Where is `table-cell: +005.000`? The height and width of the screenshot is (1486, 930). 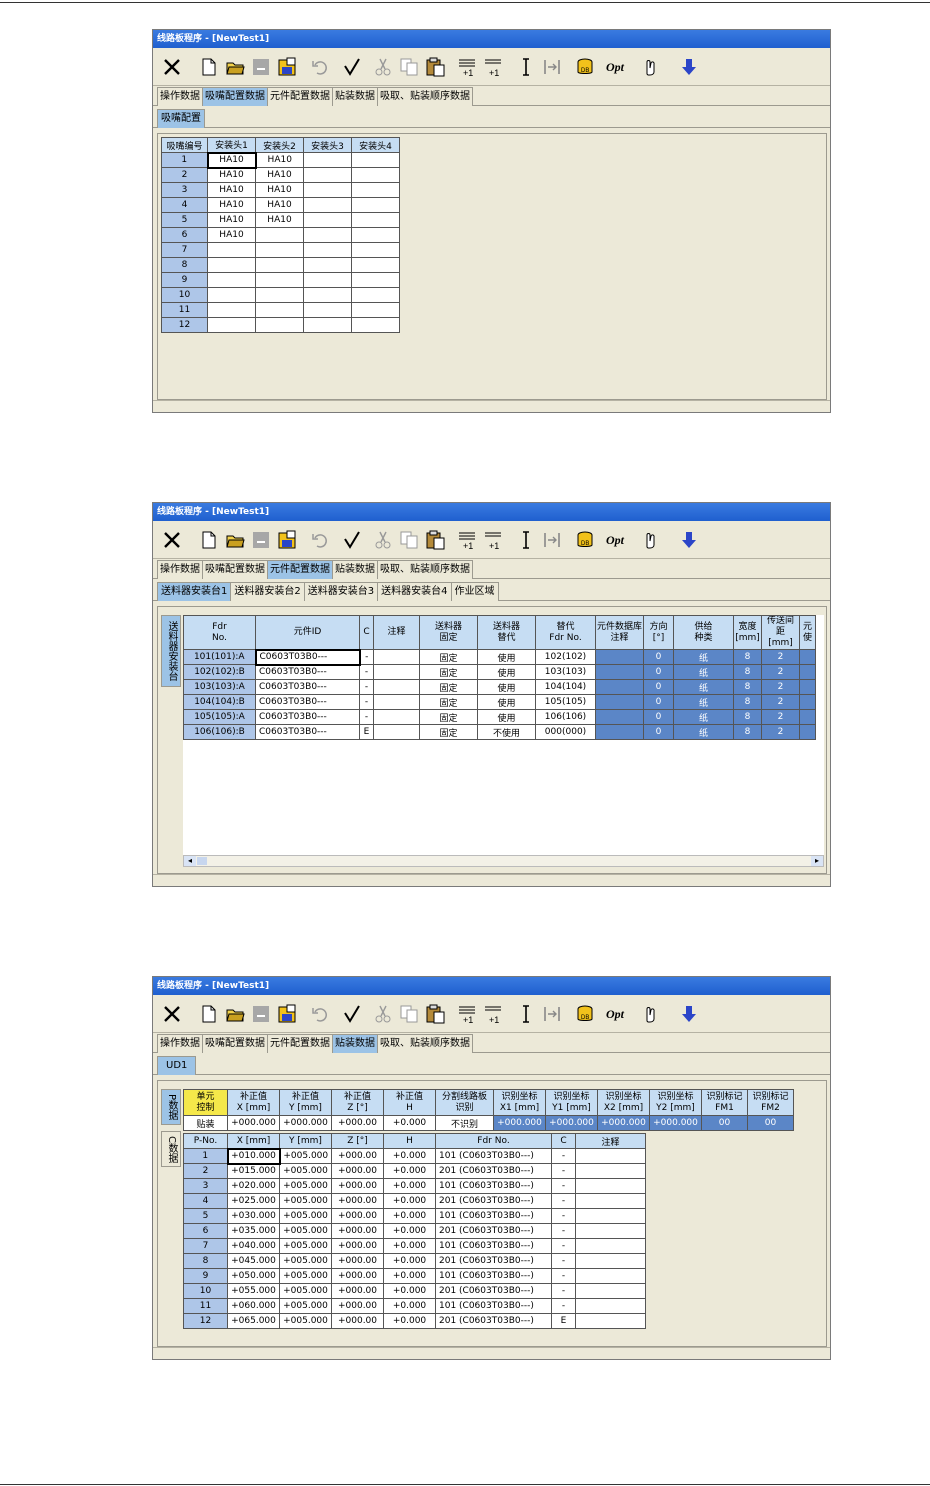 table-cell: +005.000 is located at coordinates (305, 1246).